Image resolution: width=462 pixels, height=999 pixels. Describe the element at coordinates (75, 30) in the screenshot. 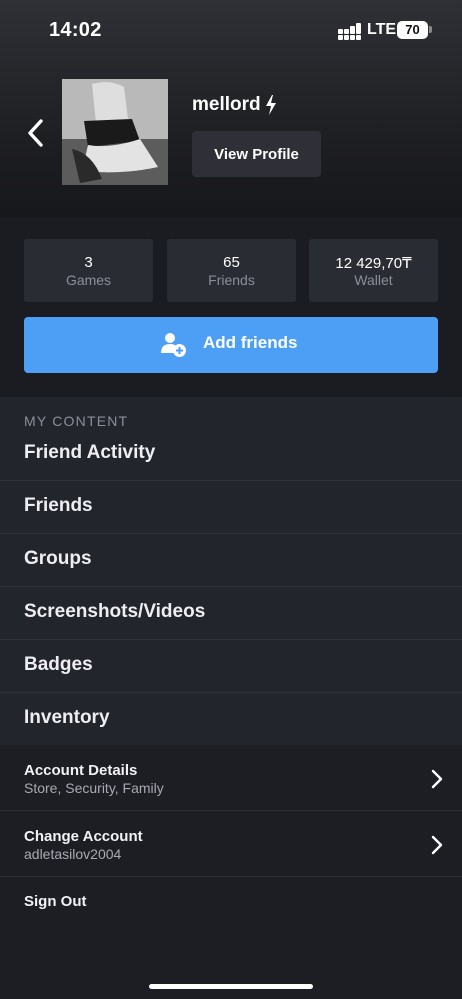

I see `status-time: 14:02` at that location.